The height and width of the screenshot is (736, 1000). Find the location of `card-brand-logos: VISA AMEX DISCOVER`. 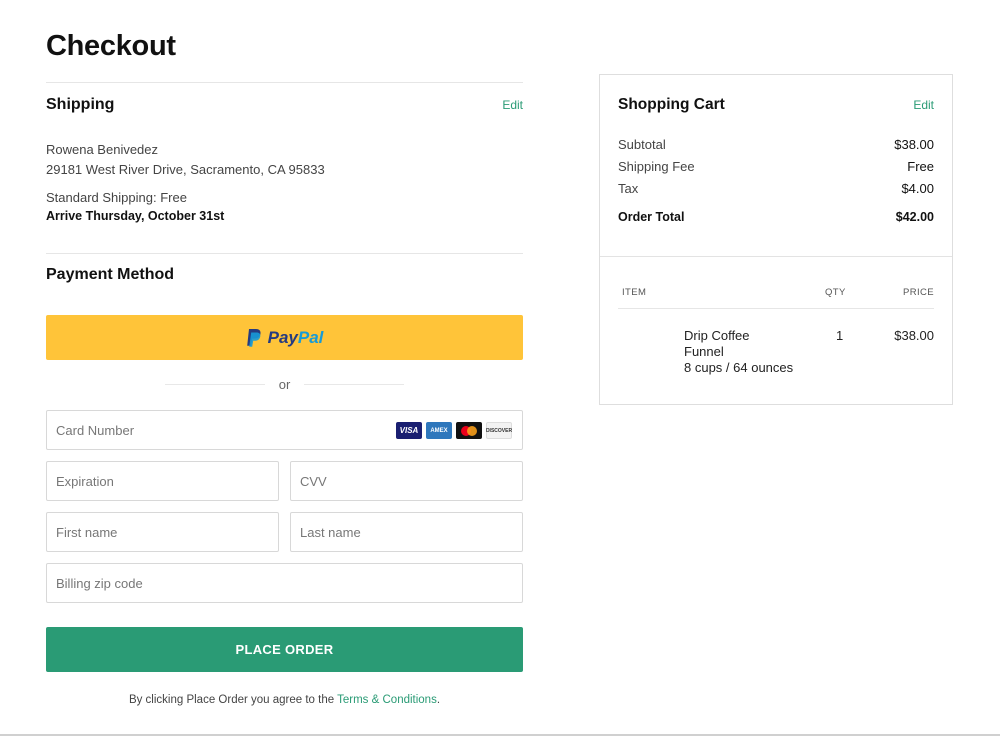

card-brand-logos: VISA AMEX DISCOVER is located at coordinates (454, 430).